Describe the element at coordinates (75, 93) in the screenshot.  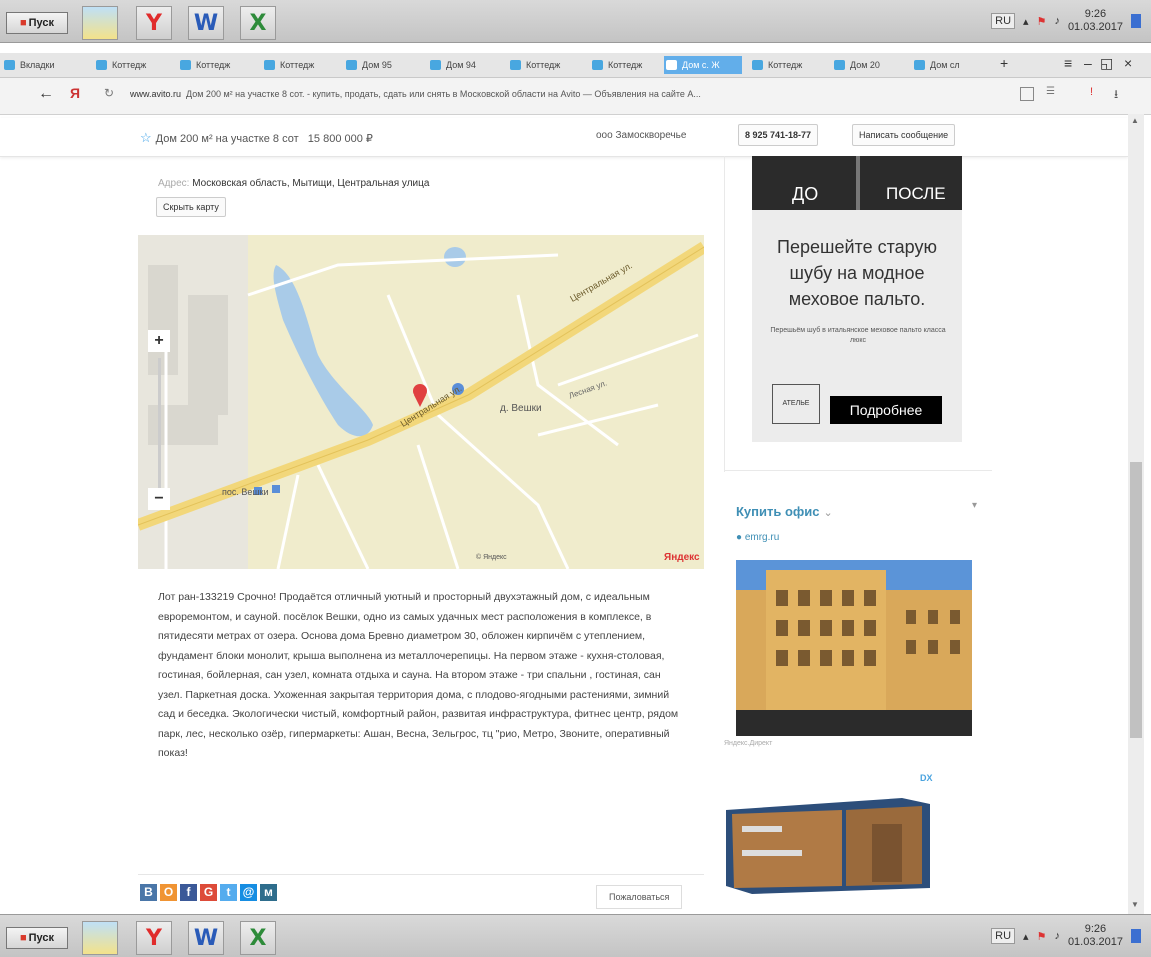
I see `yandex-logo-icon: Я` at that location.